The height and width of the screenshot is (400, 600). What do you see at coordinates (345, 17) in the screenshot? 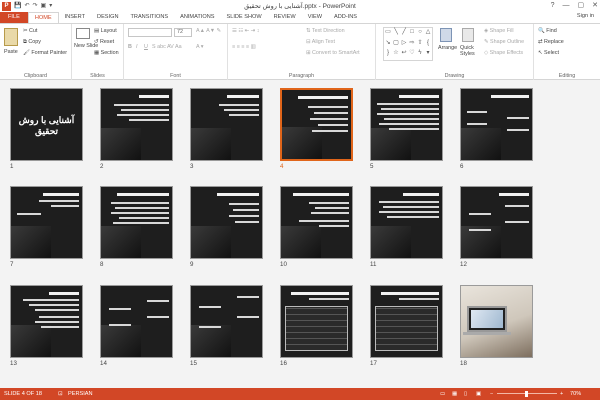
I see `tab-add-ins: ADD-INS` at bounding box center [345, 17].